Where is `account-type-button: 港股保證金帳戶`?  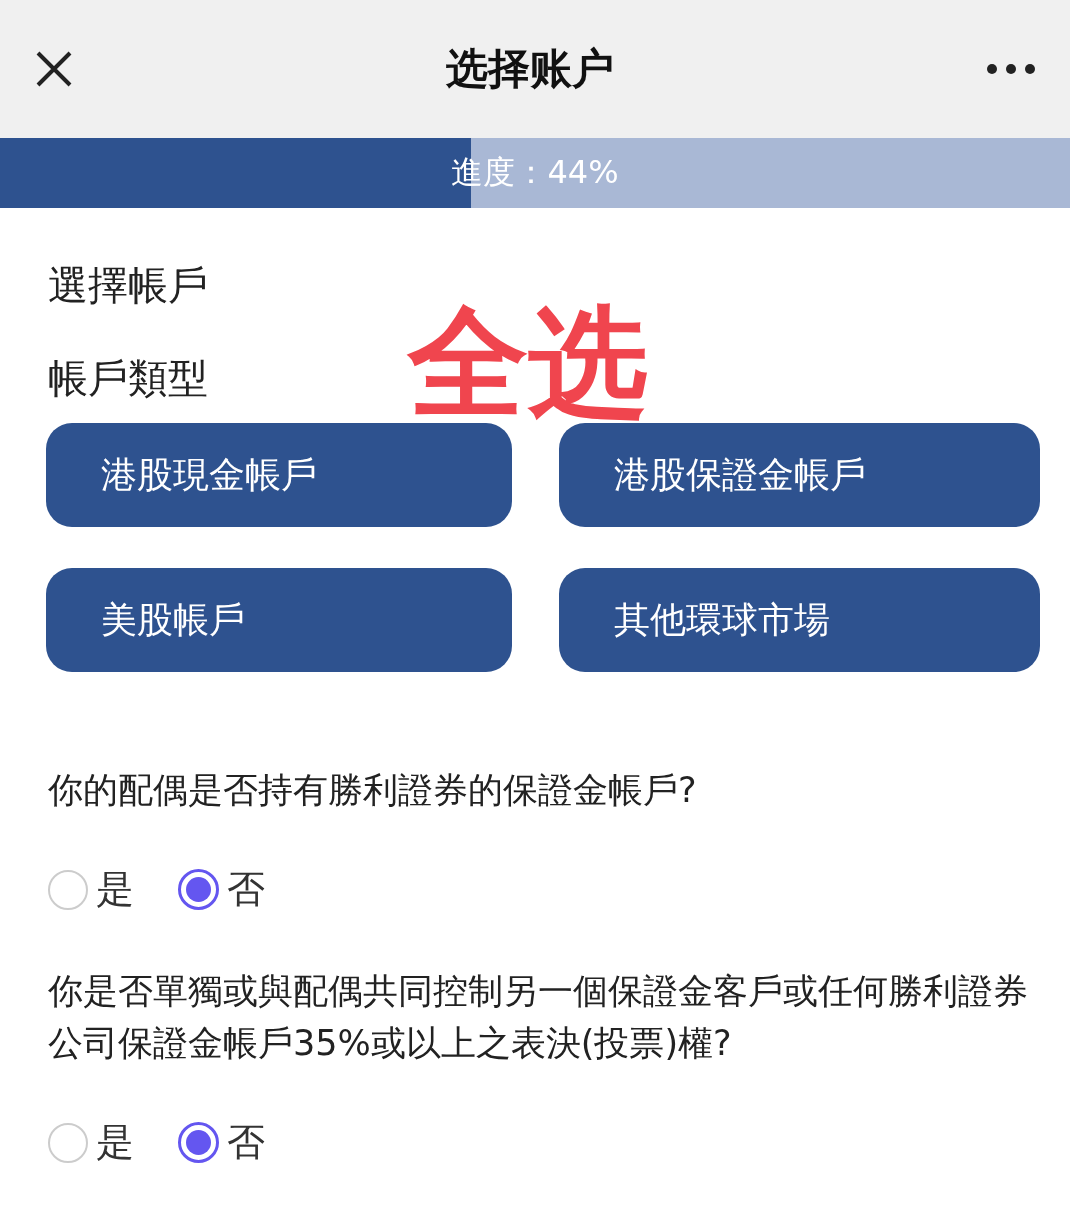 account-type-button: 港股保證金帳戶 is located at coordinates (799, 475).